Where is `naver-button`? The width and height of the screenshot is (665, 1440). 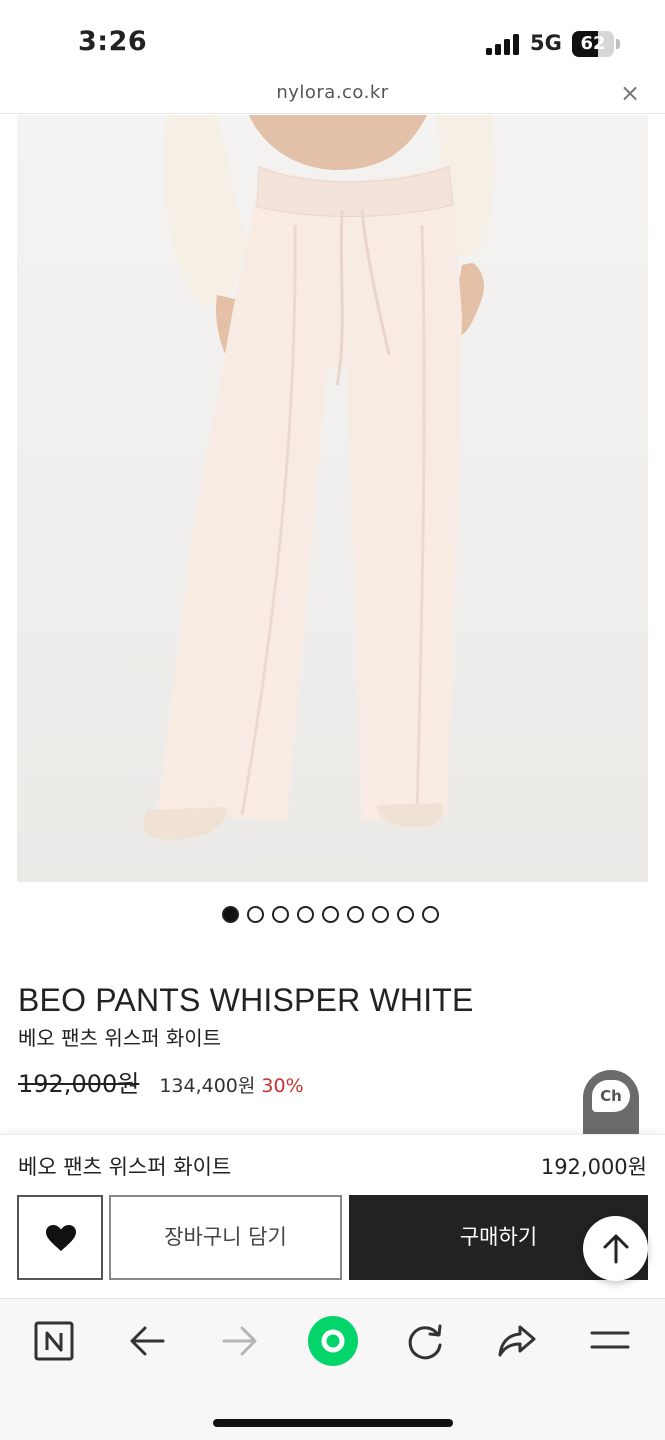
naver-button is located at coordinates (55, 1342).